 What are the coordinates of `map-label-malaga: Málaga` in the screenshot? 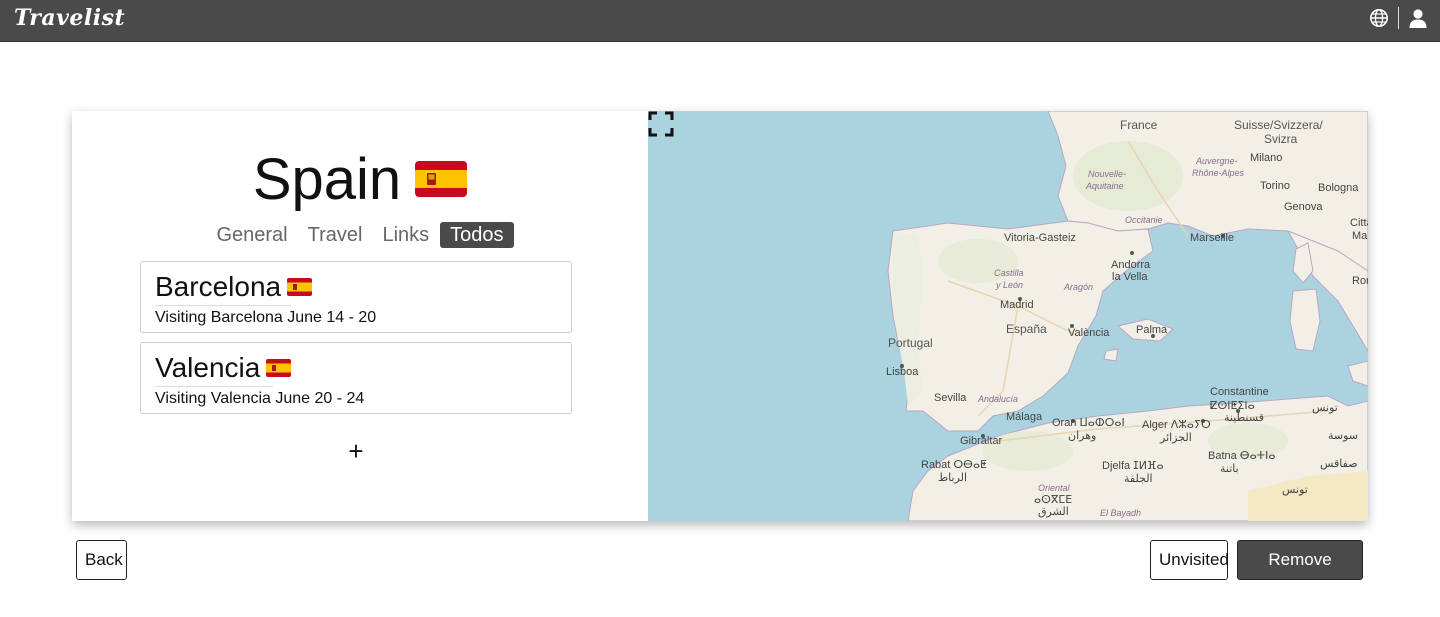 It's located at (1024, 417).